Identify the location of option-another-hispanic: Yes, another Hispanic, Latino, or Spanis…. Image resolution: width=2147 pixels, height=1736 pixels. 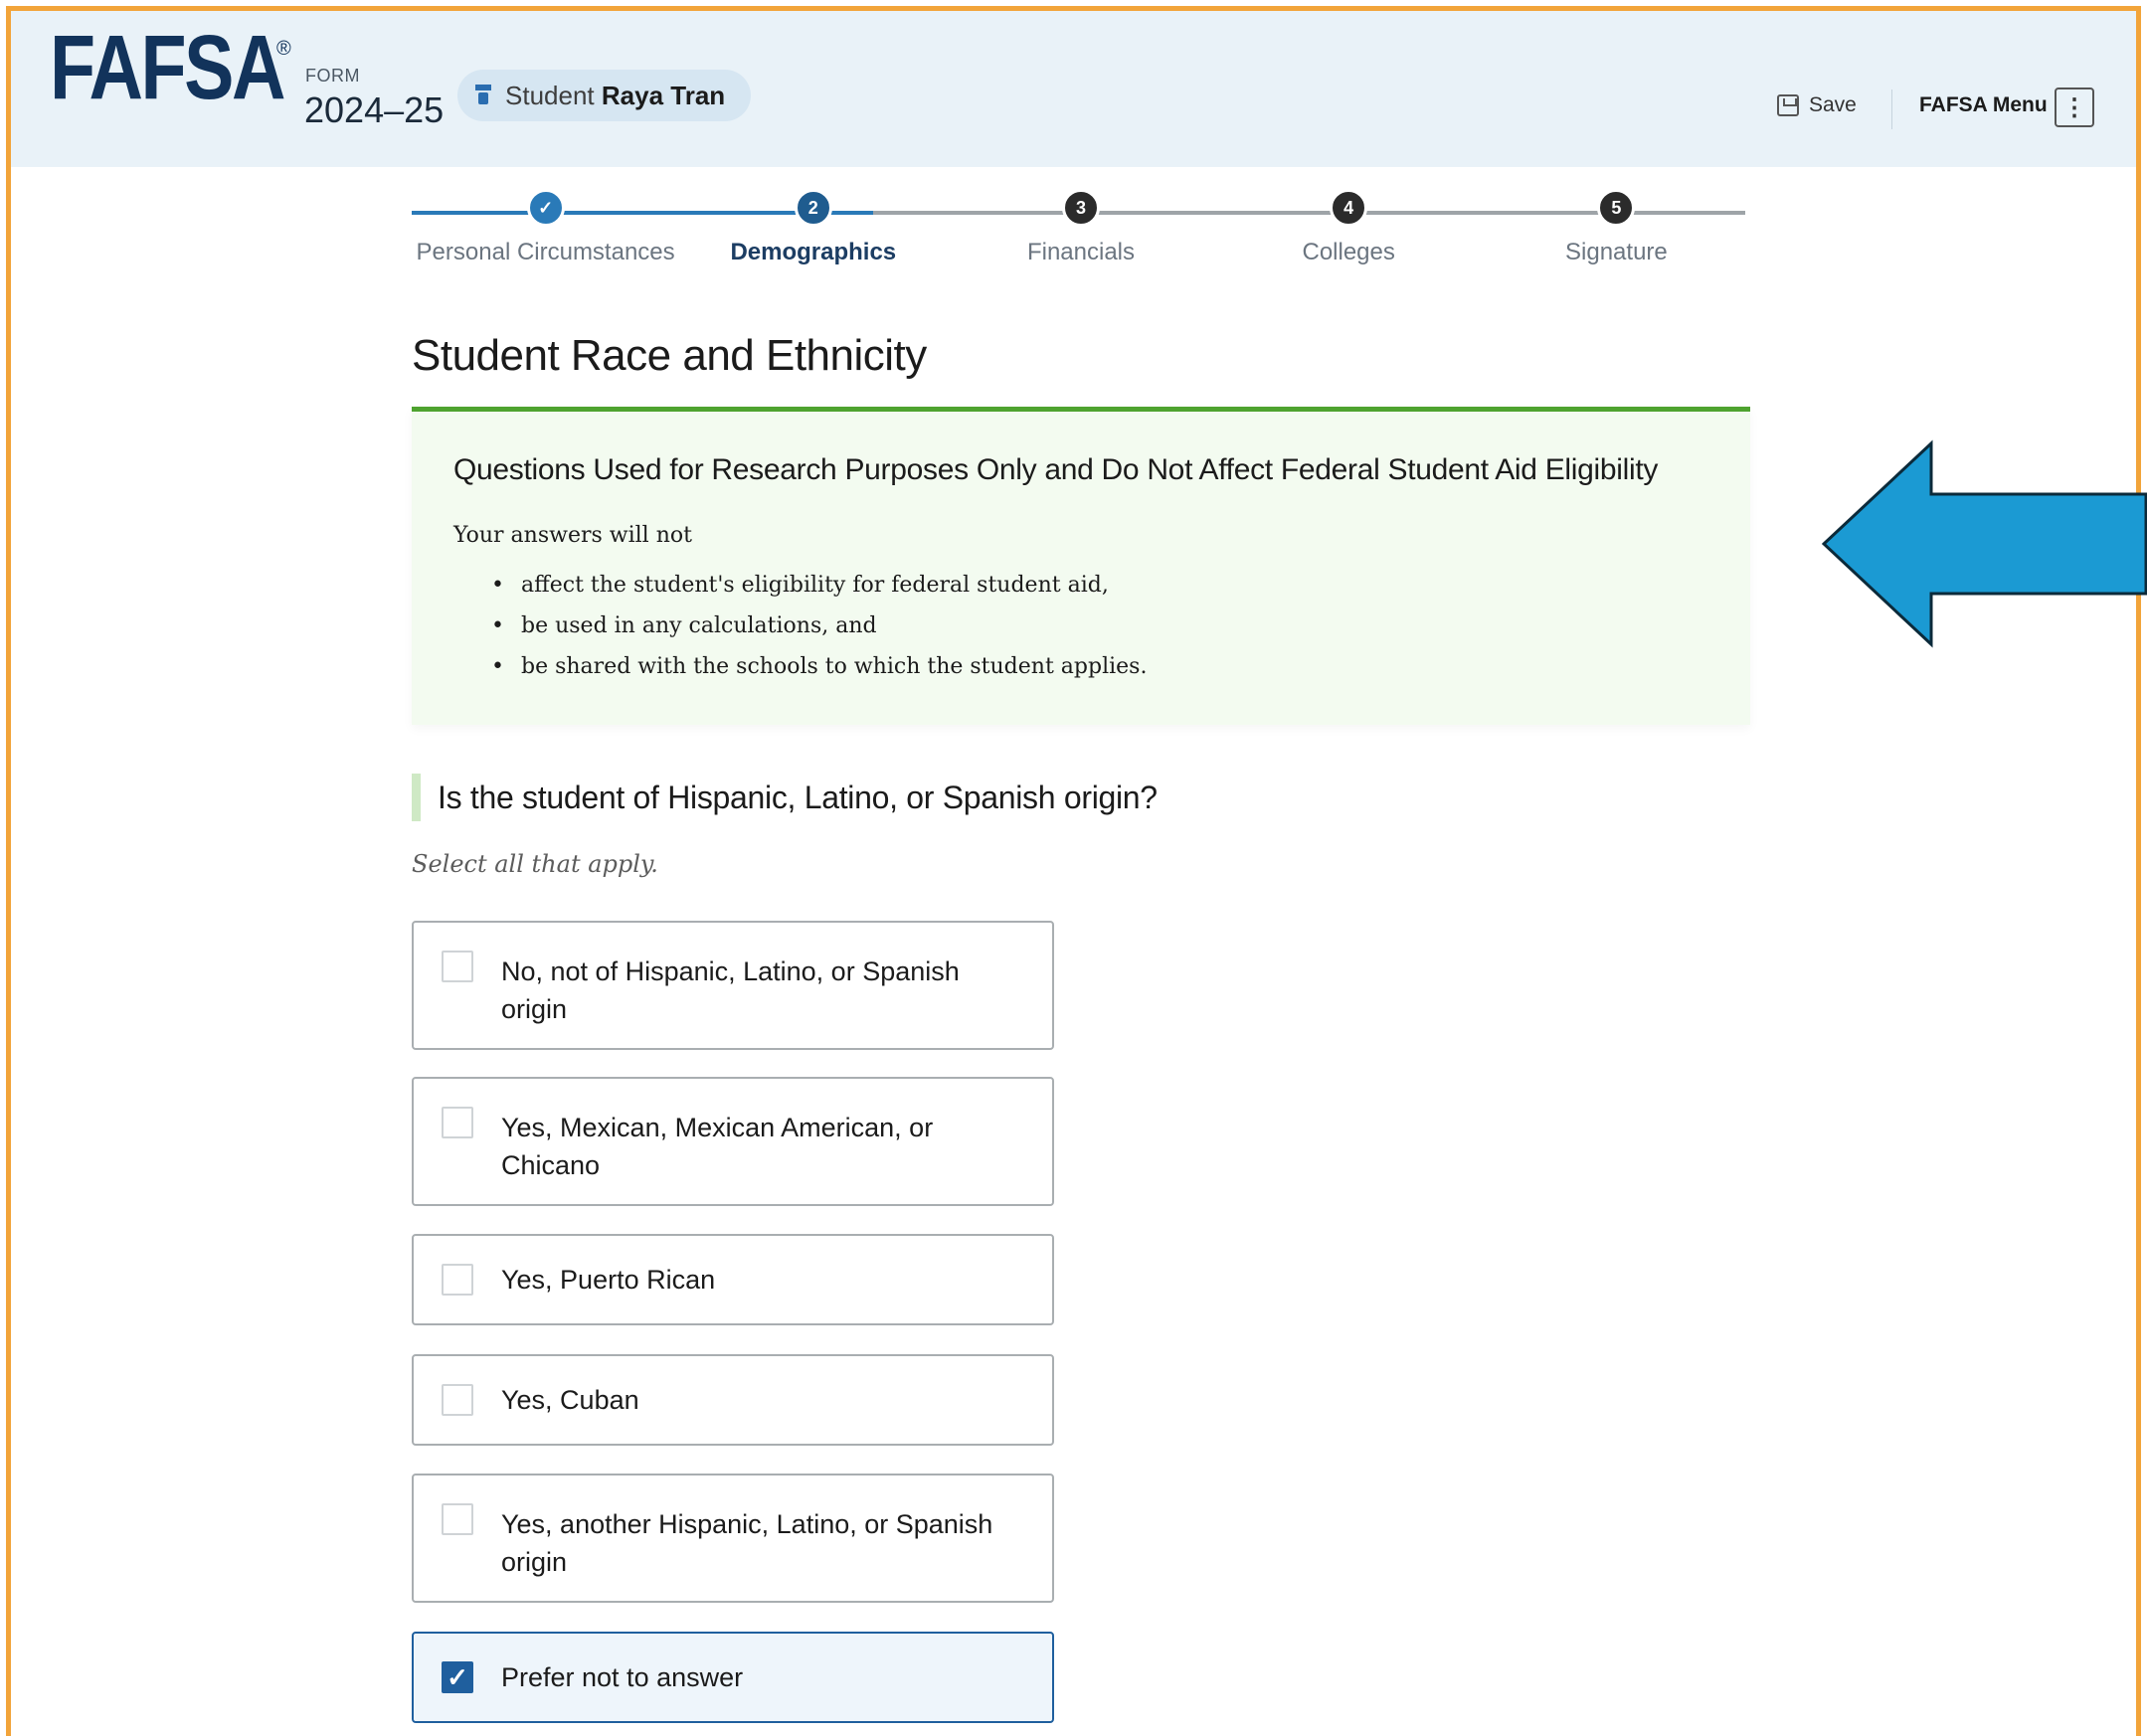
(733, 1538).